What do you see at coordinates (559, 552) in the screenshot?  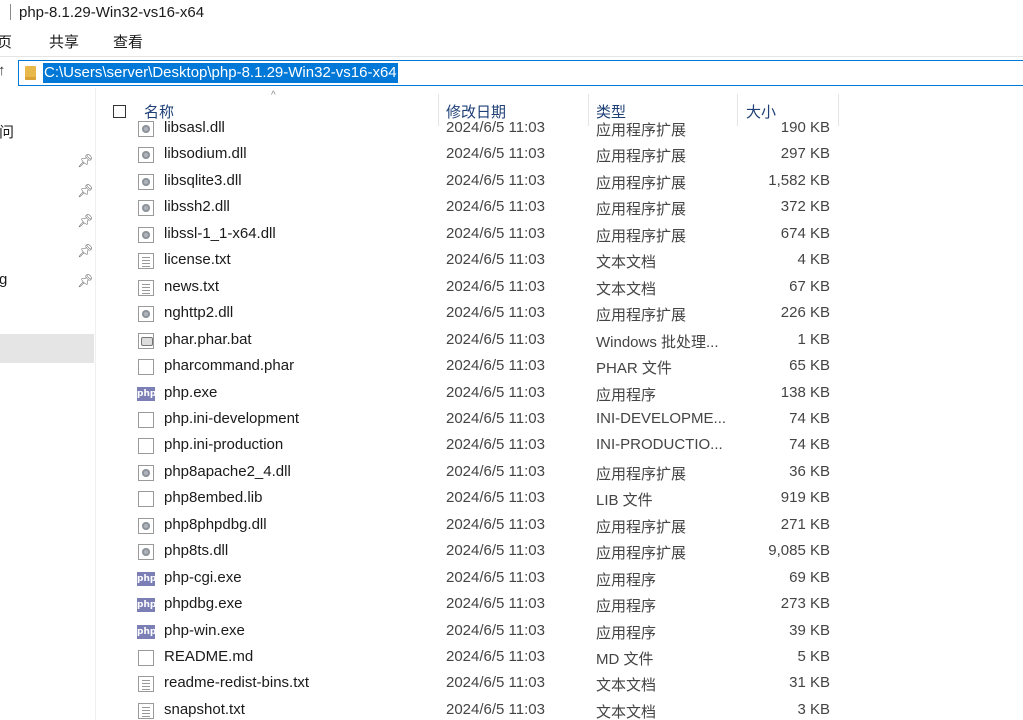 I see `file-row: php8ts.dll 2024/6/5 11:03 应用程序扩展 9,085 KB` at bounding box center [559, 552].